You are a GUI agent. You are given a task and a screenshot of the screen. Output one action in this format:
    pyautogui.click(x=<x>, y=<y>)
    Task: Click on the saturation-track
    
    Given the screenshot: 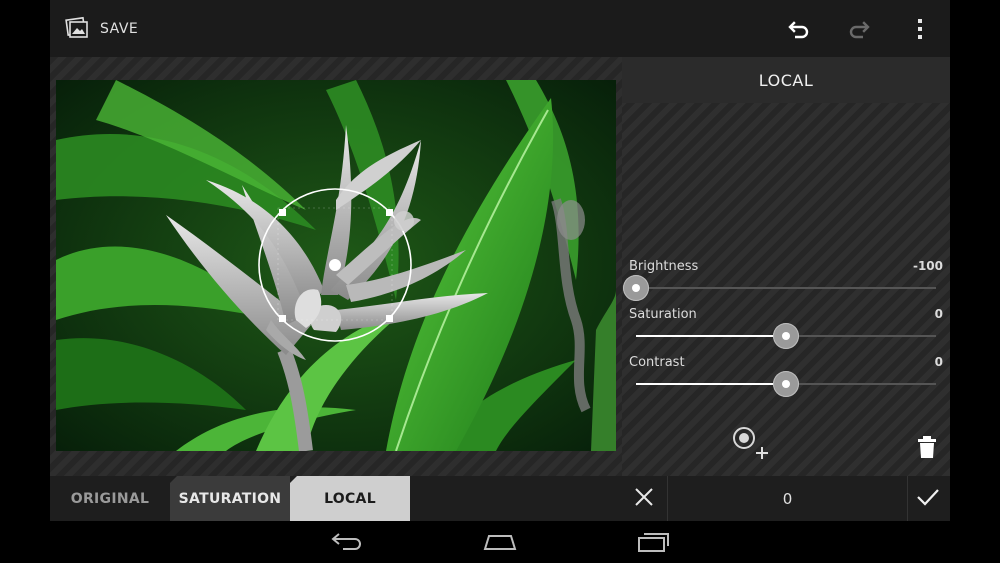 What is the action you would take?
    pyautogui.click(x=786, y=336)
    